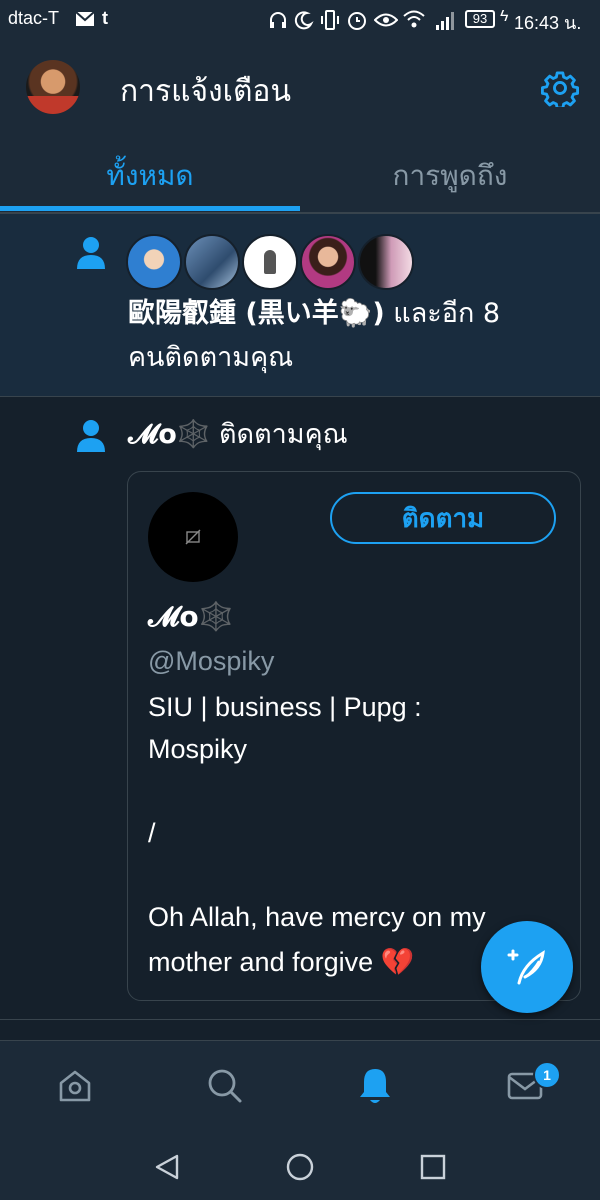 This screenshot has height=1200, width=600. I want to click on back-icon, so click(167, 1167).